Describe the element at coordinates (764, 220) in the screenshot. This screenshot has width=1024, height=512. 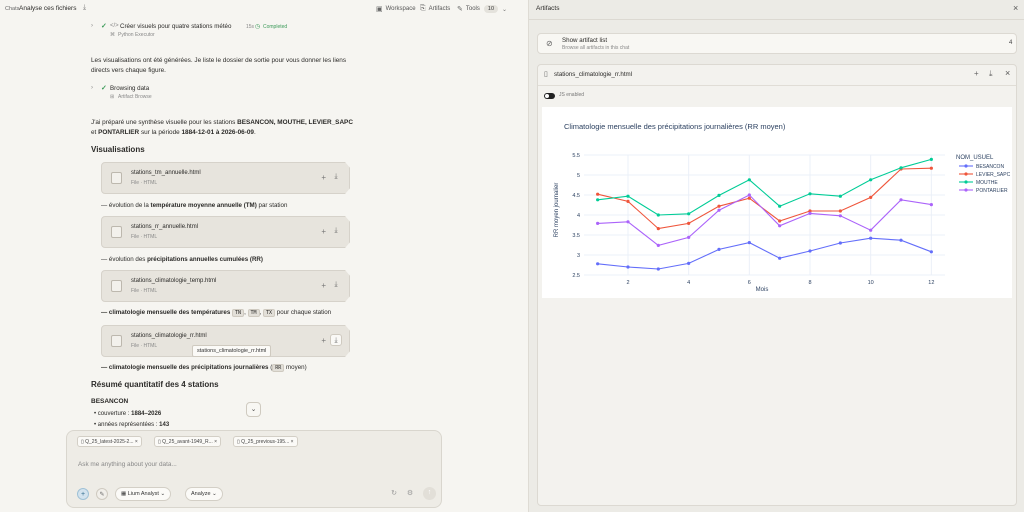
I see `series-line-pontarlier` at that location.